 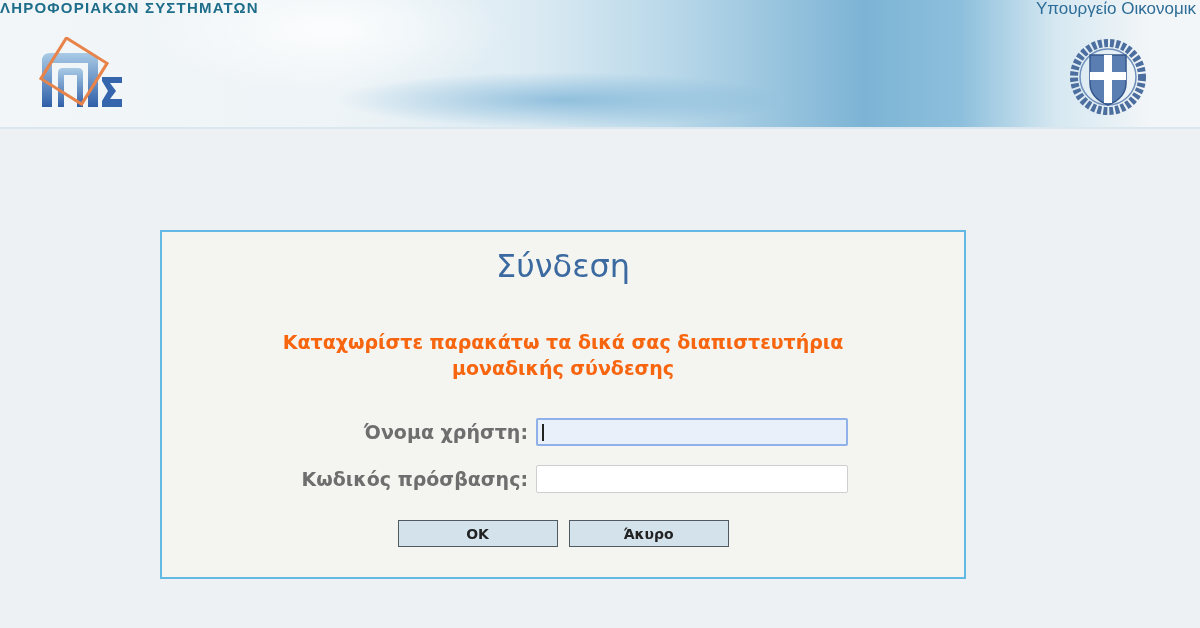 I want to click on login-title: Σύνδεση, so click(x=562, y=266).